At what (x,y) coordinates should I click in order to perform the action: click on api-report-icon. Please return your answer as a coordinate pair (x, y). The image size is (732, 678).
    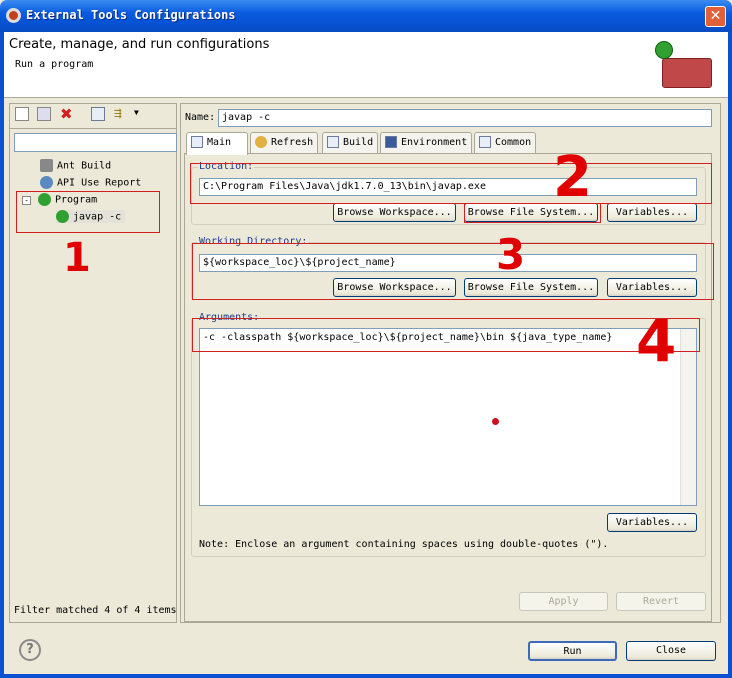
    Looking at the image, I should click on (46, 182).